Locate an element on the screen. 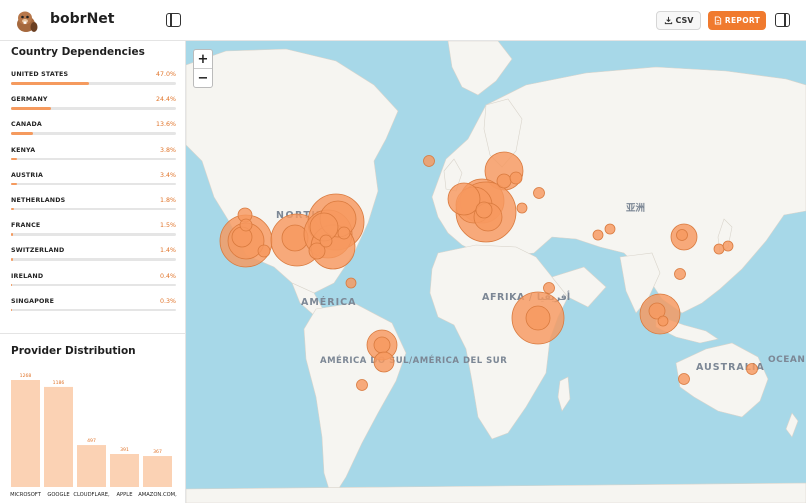  download-icon is located at coordinates (668, 20).